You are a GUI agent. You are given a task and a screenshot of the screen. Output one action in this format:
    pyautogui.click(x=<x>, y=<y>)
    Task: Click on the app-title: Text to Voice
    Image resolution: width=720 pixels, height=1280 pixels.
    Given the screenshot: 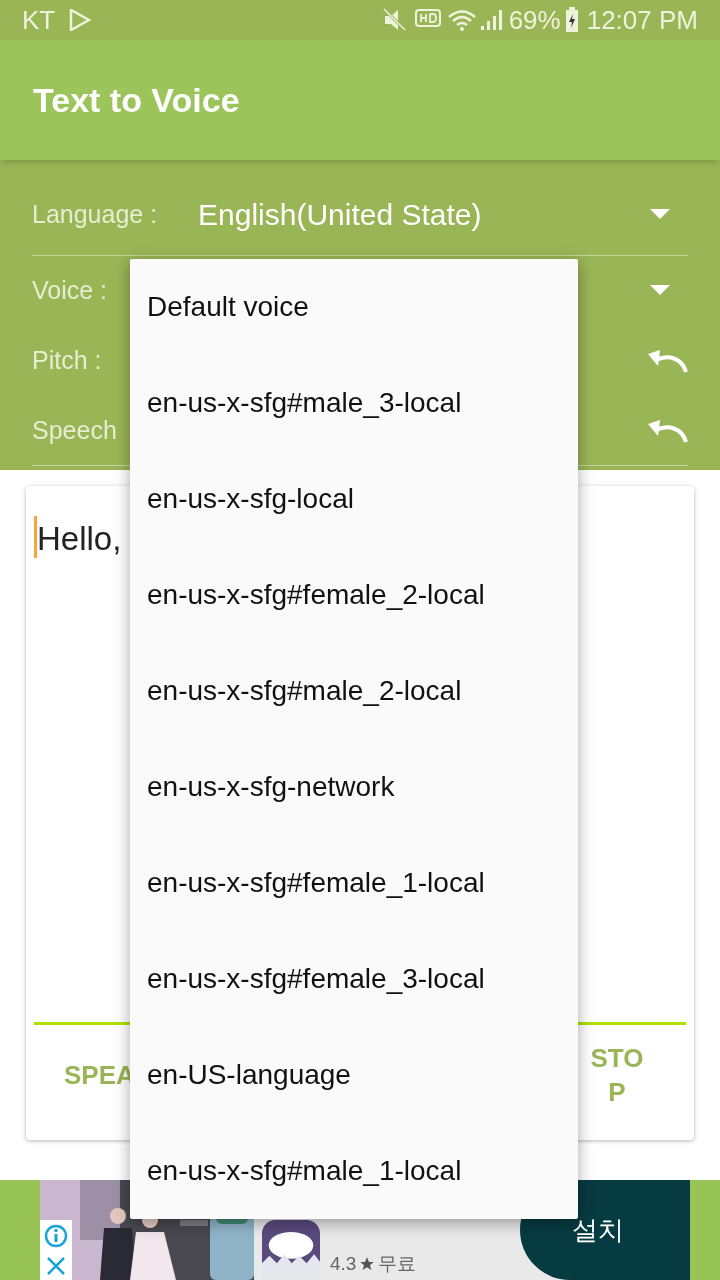 What is the action you would take?
    pyautogui.click(x=136, y=100)
    